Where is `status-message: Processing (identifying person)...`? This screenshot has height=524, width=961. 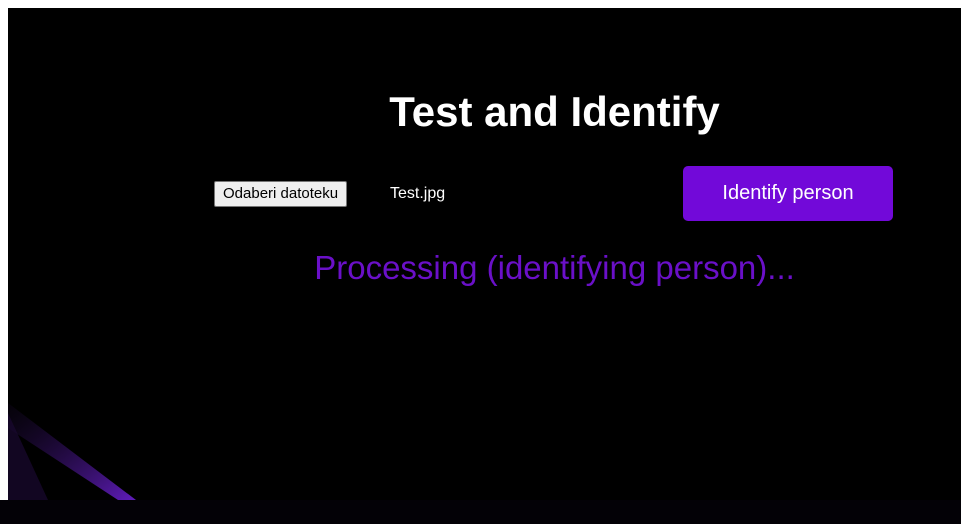 status-message: Processing (identifying person)... is located at coordinates (554, 267).